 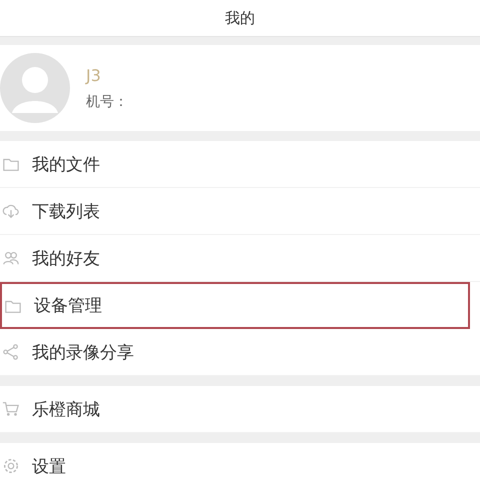 What do you see at coordinates (94, 75) in the screenshot?
I see `user-name: J3` at bounding box center [94, 75].